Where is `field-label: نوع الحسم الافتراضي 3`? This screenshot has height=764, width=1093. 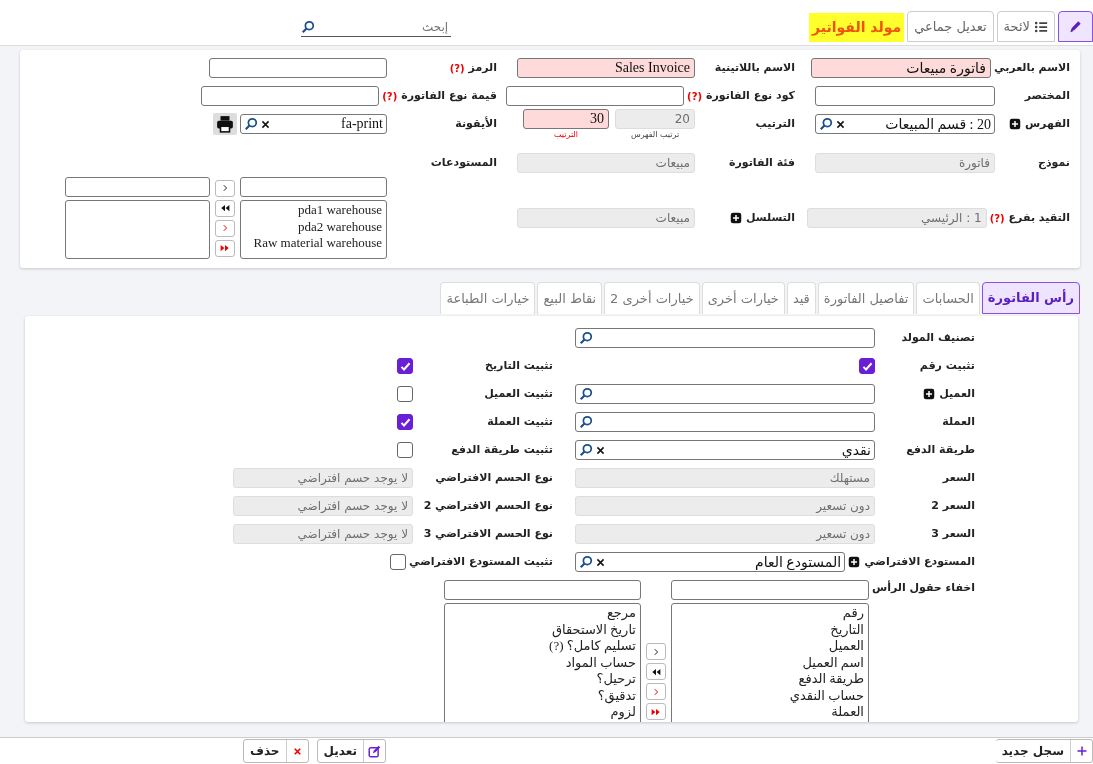
field-label: نوع الحسم الافتراضي 3 is located at coordinates (488, 533).